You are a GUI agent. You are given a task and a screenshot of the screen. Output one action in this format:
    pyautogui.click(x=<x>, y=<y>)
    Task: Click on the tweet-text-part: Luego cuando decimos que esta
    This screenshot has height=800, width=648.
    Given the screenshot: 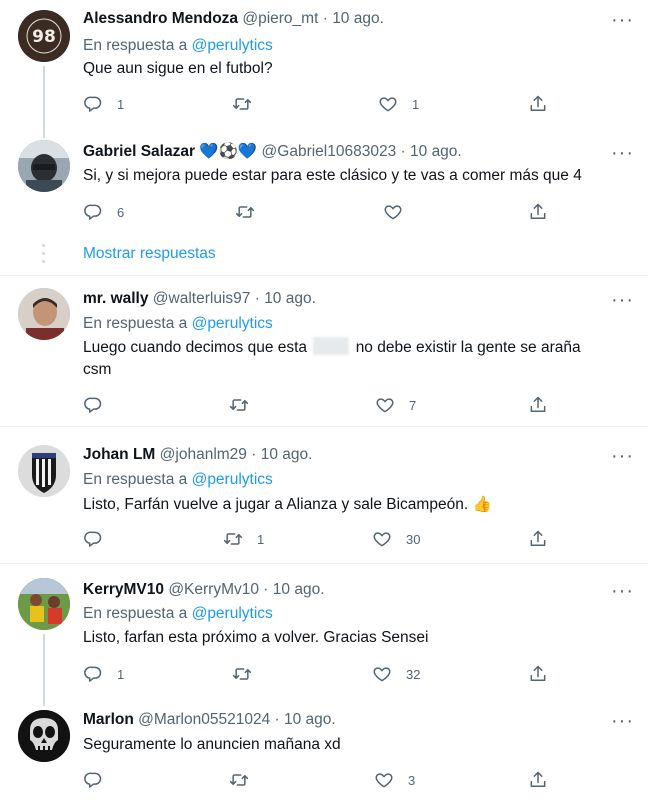 What is the action you would take?
    pyautogui.click(x=195, y=347)
    